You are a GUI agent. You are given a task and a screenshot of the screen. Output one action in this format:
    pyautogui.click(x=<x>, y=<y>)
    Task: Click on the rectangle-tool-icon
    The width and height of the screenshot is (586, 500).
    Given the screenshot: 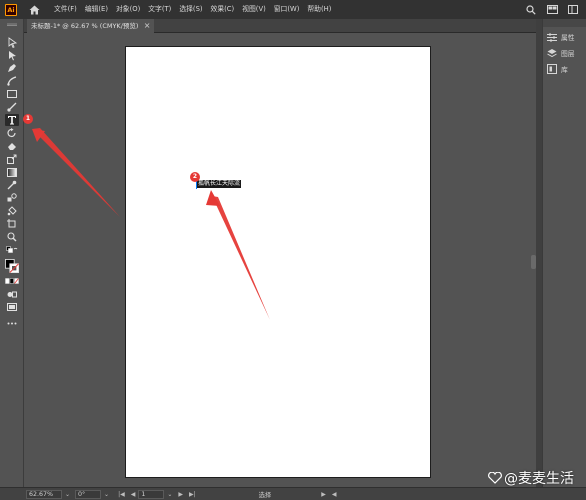 What is the action you would take?
    pyautogui.click(x=12, y=94)
    